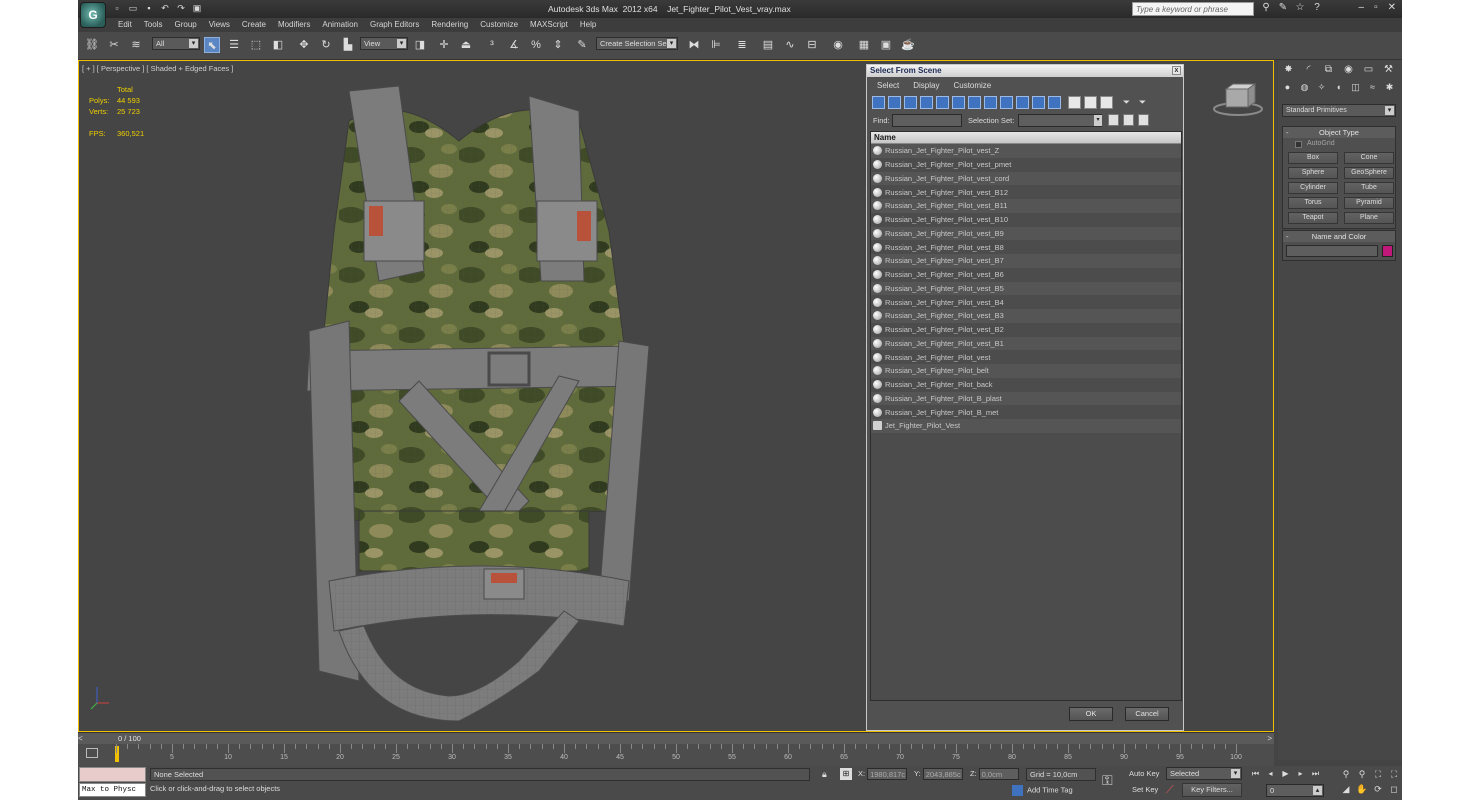 The height and width of the screenshot is (800, 1480). What do you see at coordinates (1025, 71) in the screenshot?
I see `dialog-title-bar: Select From Scene x` at bounding box center [1025, 71].